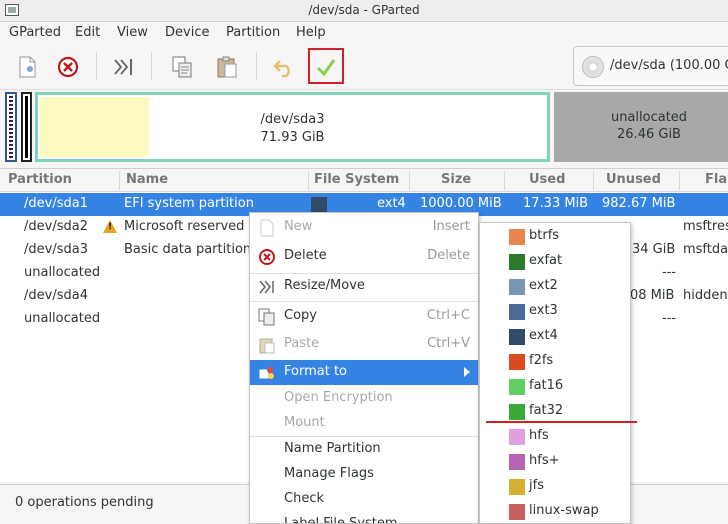  I want to click on window-title: /dev/sda - GParted, so click(364, 10).